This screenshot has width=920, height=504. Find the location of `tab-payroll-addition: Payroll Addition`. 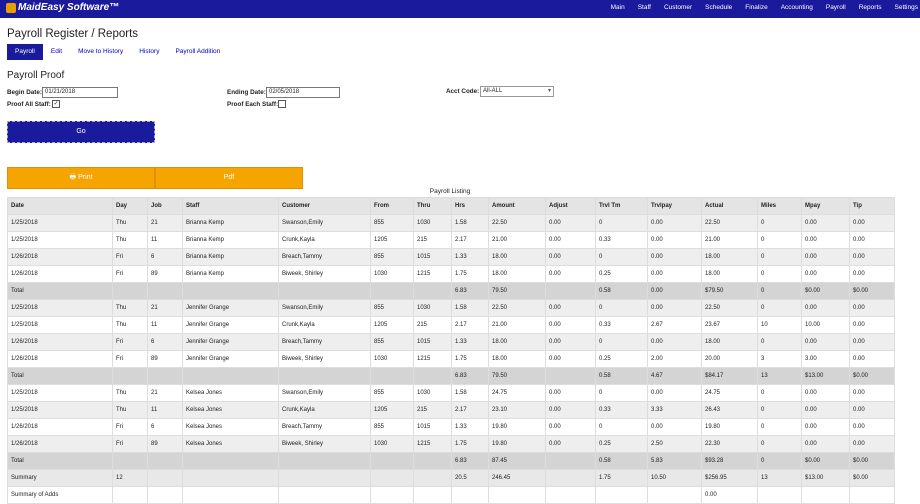

tab-payroll-addition: Payroll Addition is located at coordinates (197, 52).